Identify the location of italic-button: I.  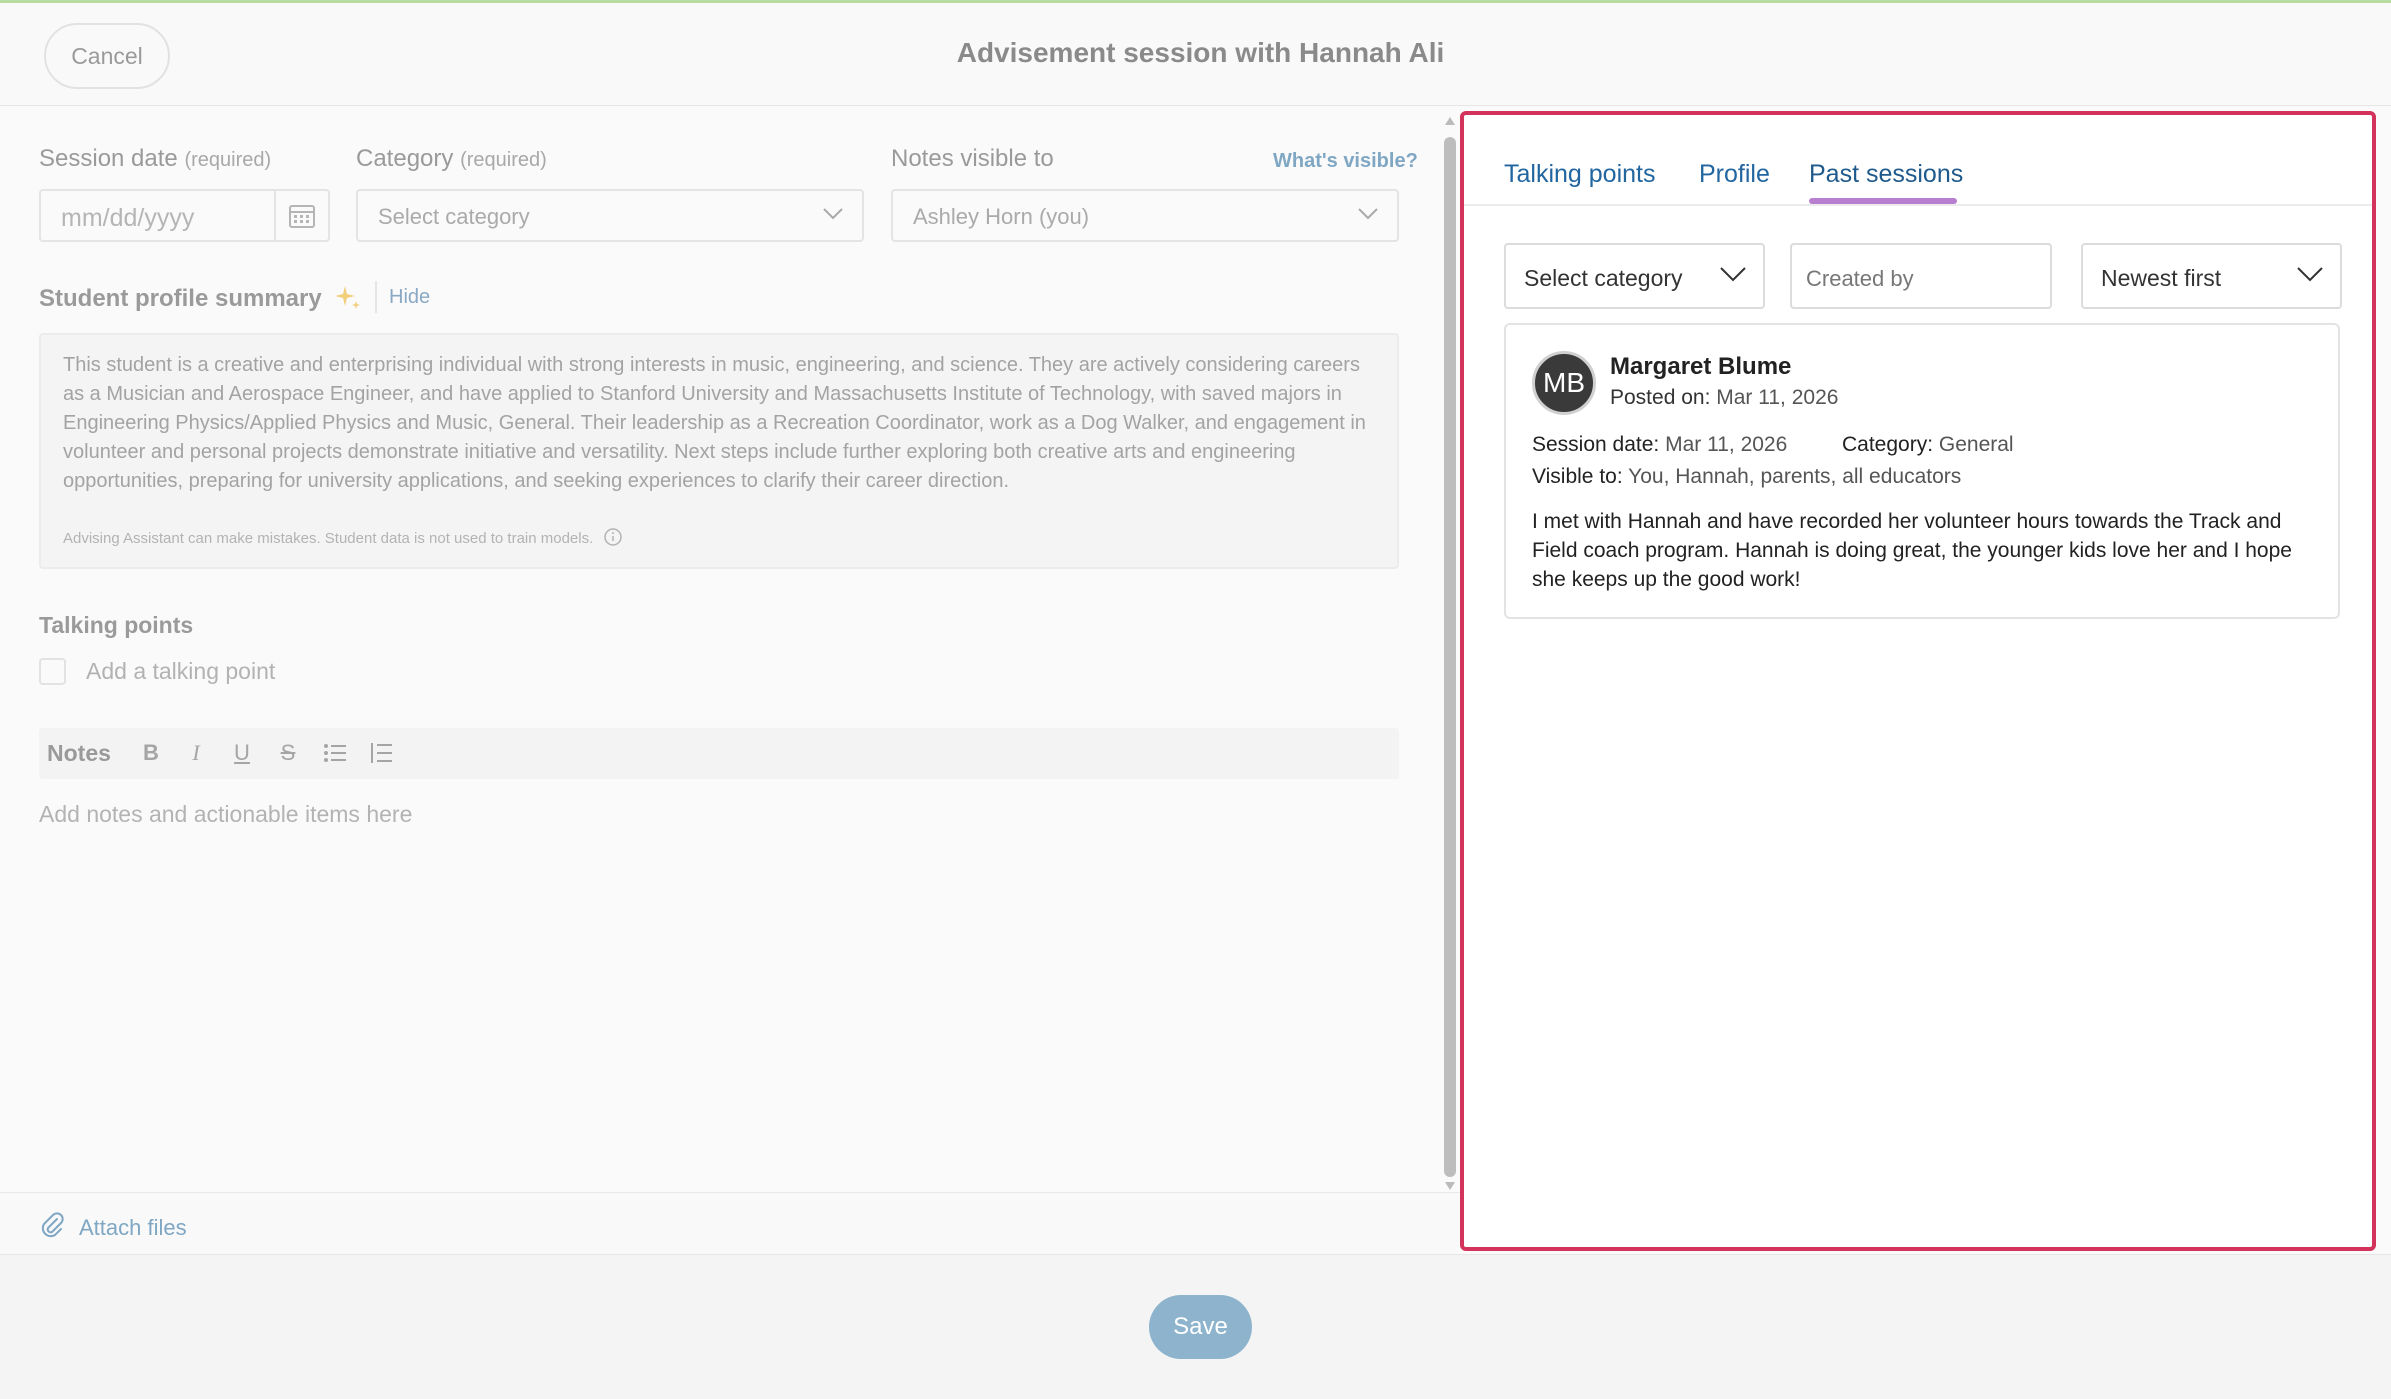
(196, 753).